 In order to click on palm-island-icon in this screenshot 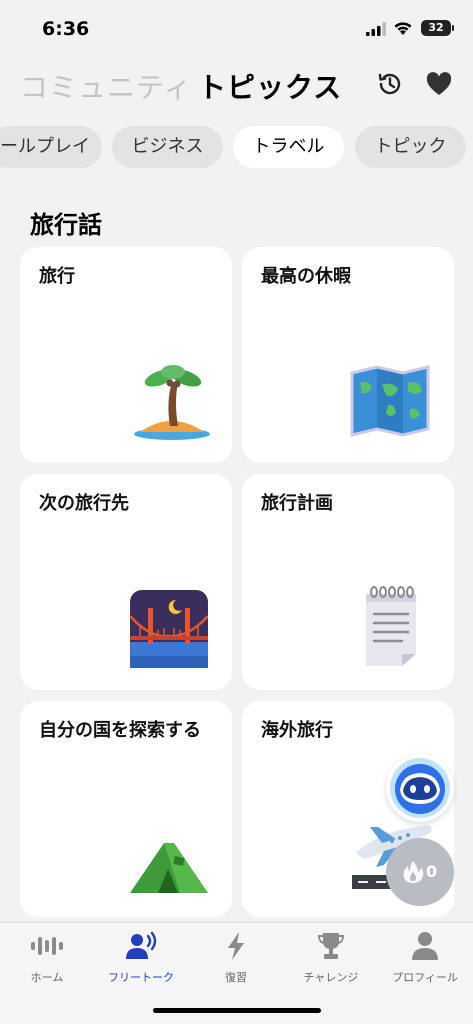, I will do `click(172, 402)`.